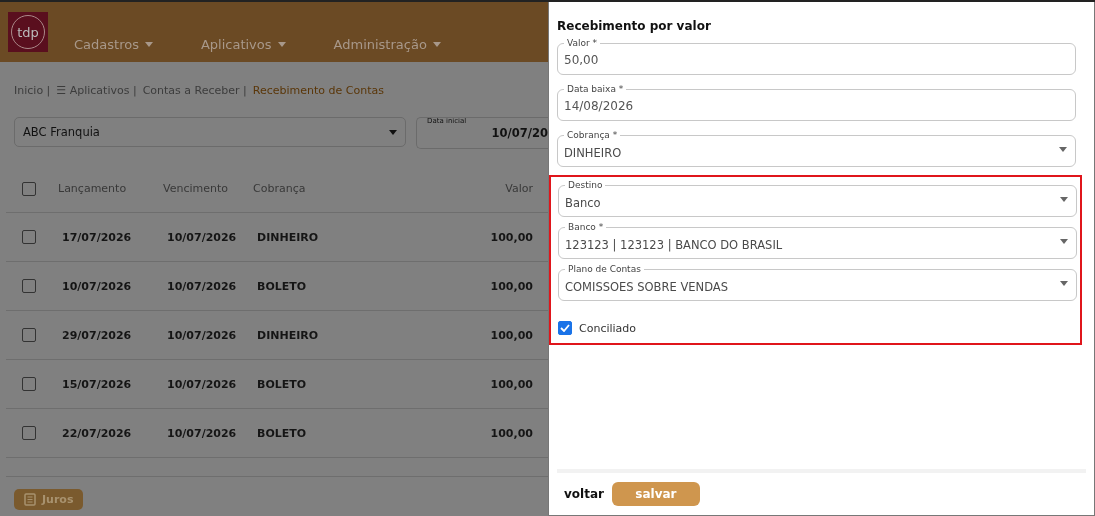  I want to click on column-header: Lançamento, so click(93, 188).